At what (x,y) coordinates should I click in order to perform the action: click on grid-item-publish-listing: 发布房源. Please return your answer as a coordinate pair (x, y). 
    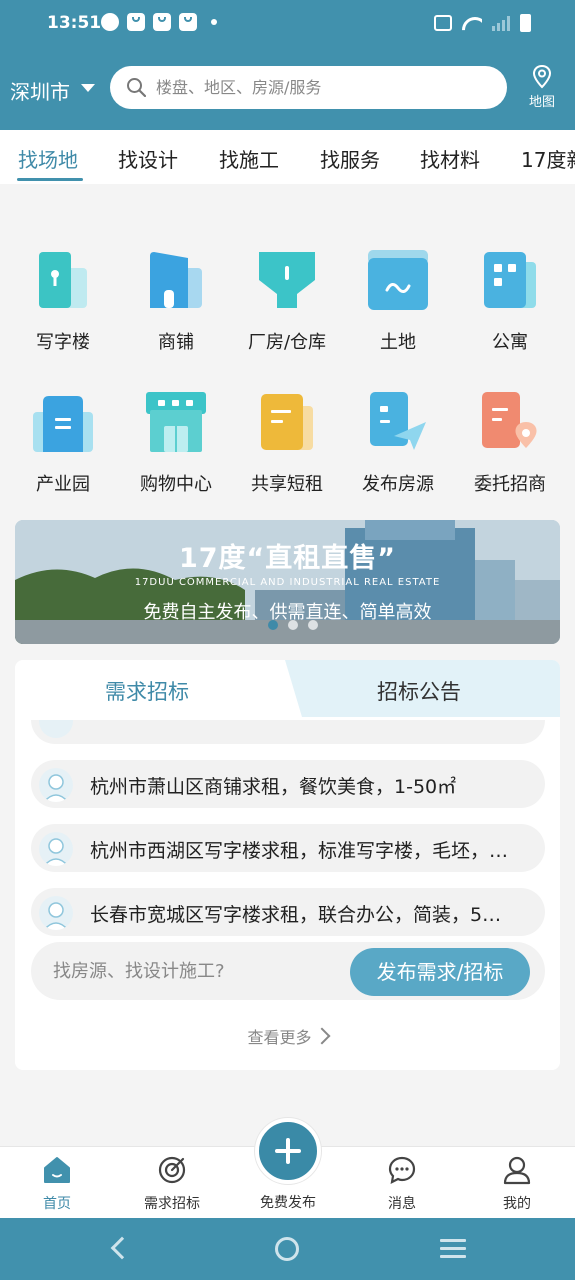
    Looking at the image, I should click on (398, 452).